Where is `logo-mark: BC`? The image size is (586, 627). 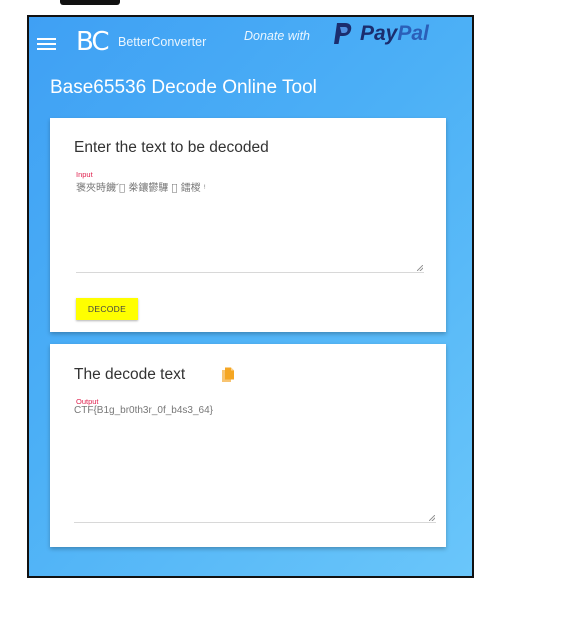 logo-mark: BC is located at coordinates (93, 42).